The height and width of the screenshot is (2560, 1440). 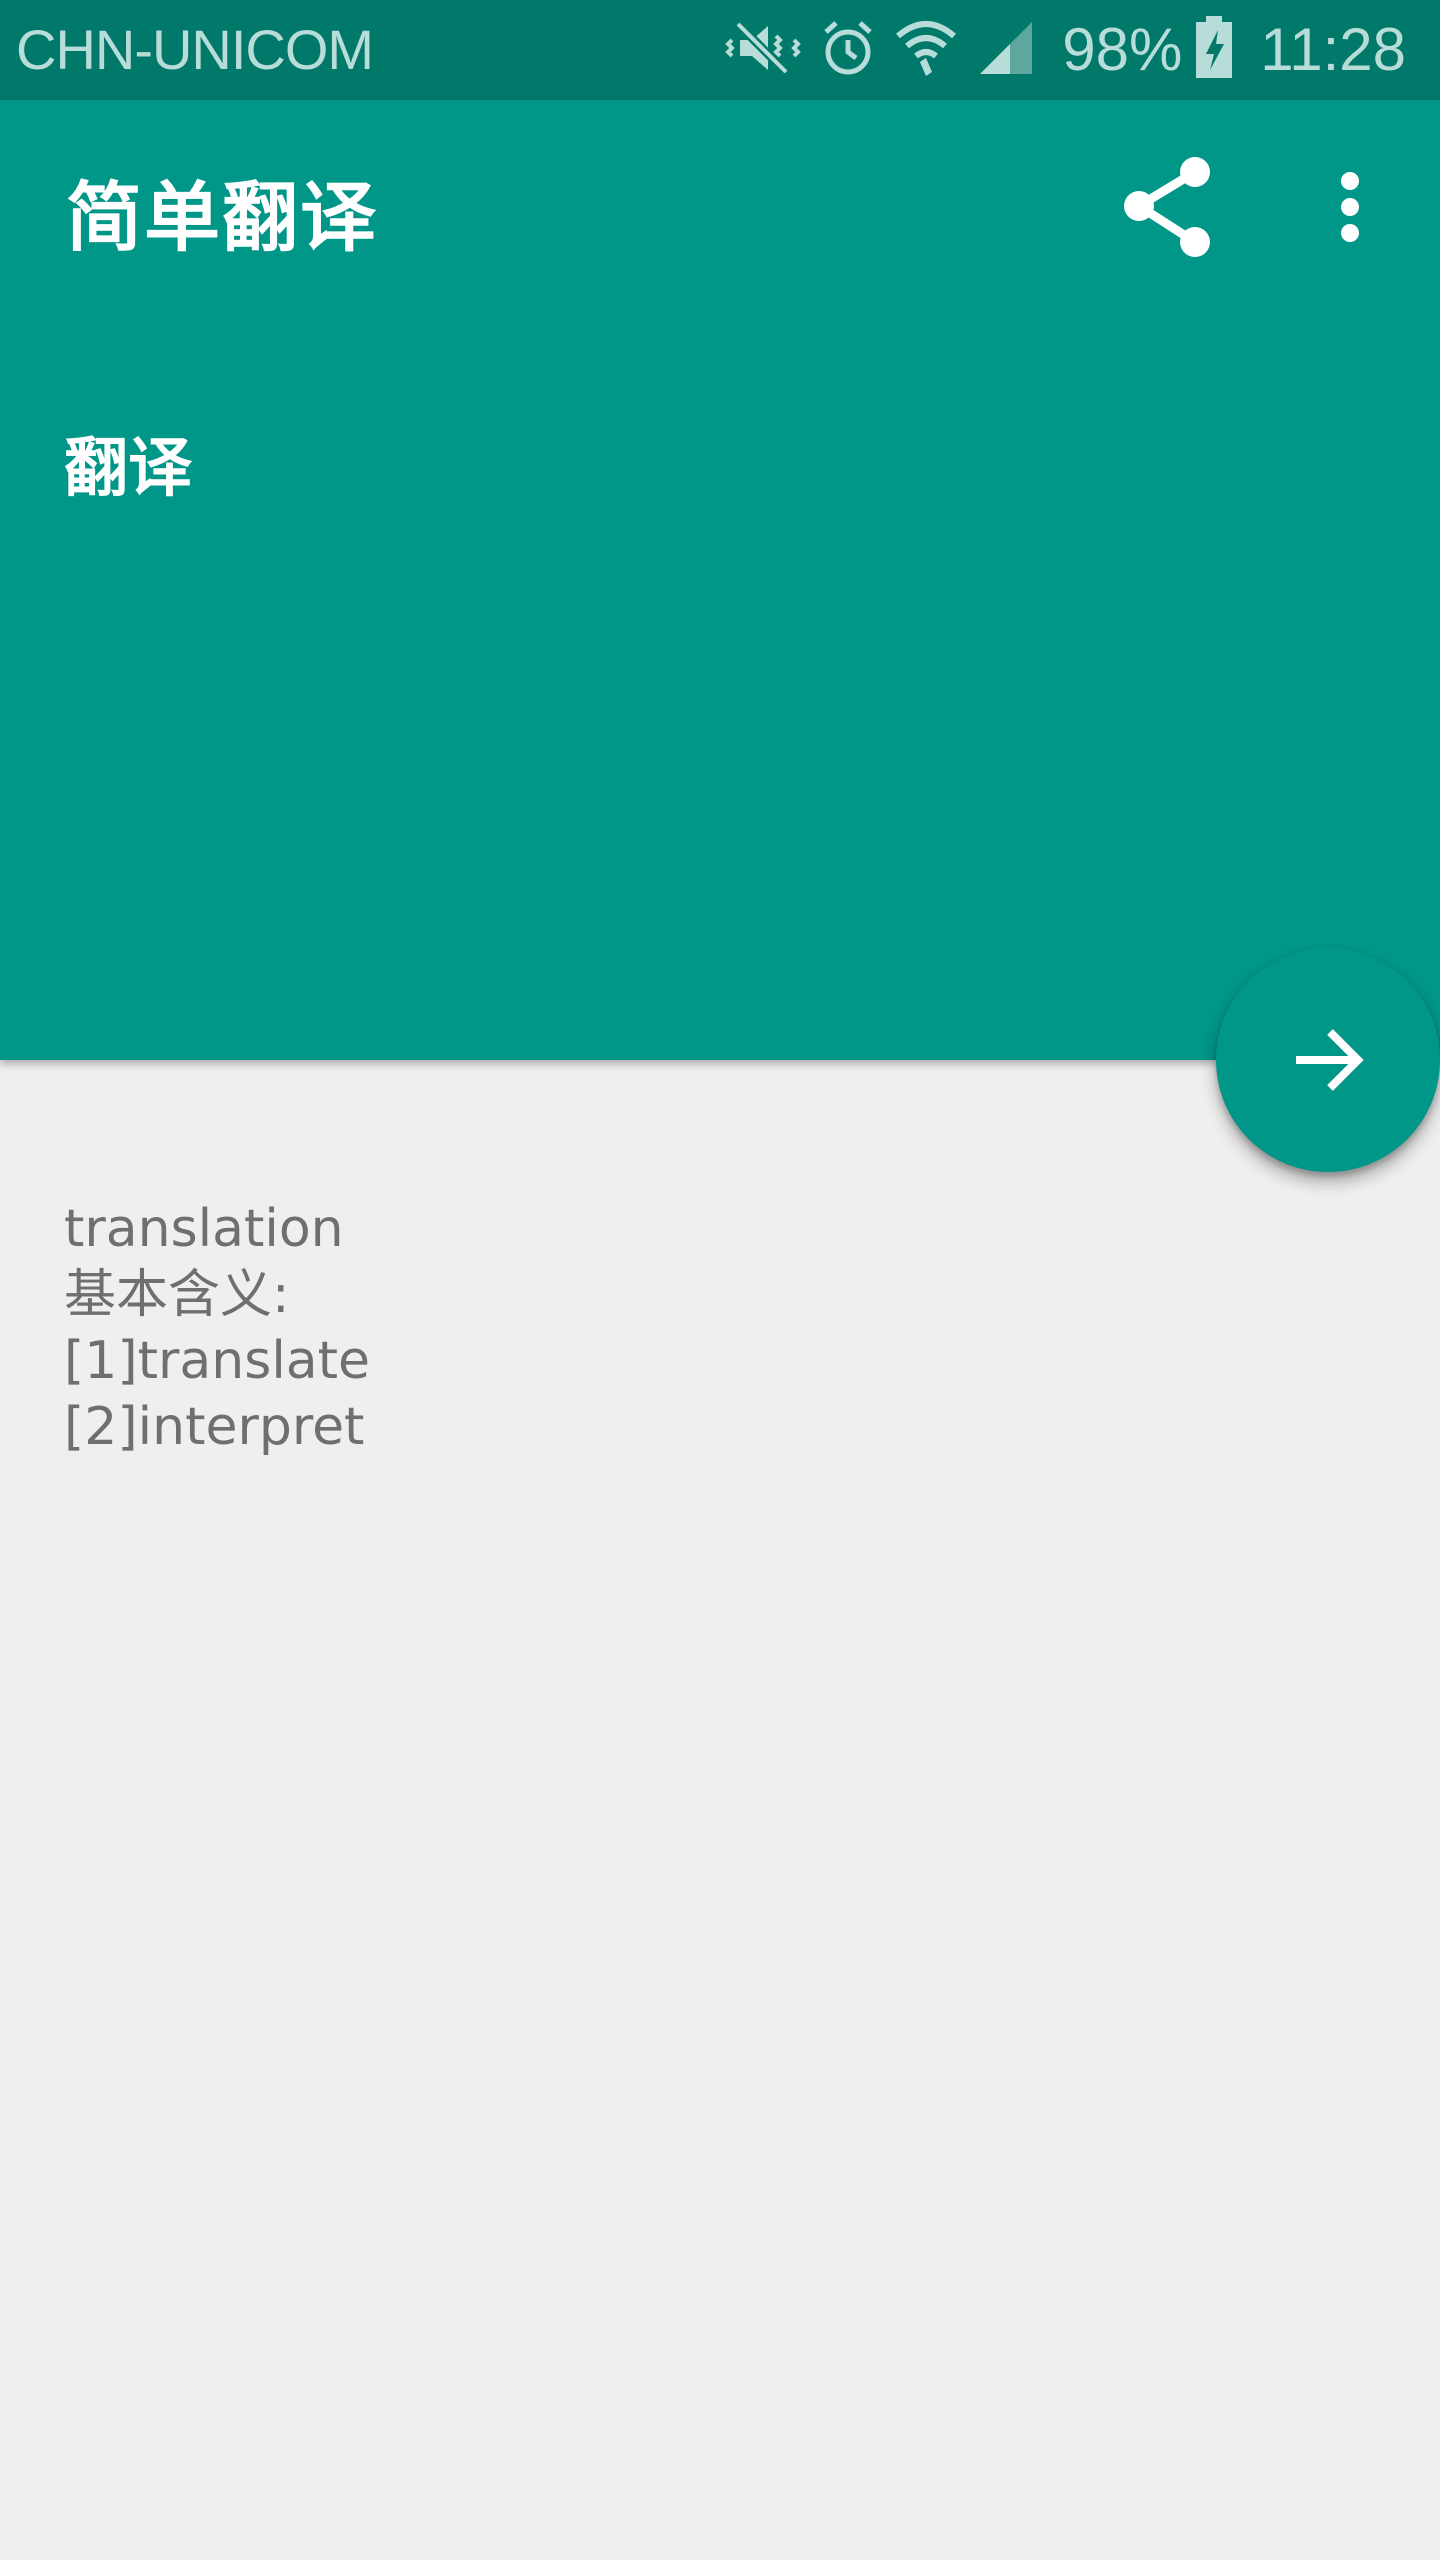 I want to click on share-icon, so click(x=1167, y=207).